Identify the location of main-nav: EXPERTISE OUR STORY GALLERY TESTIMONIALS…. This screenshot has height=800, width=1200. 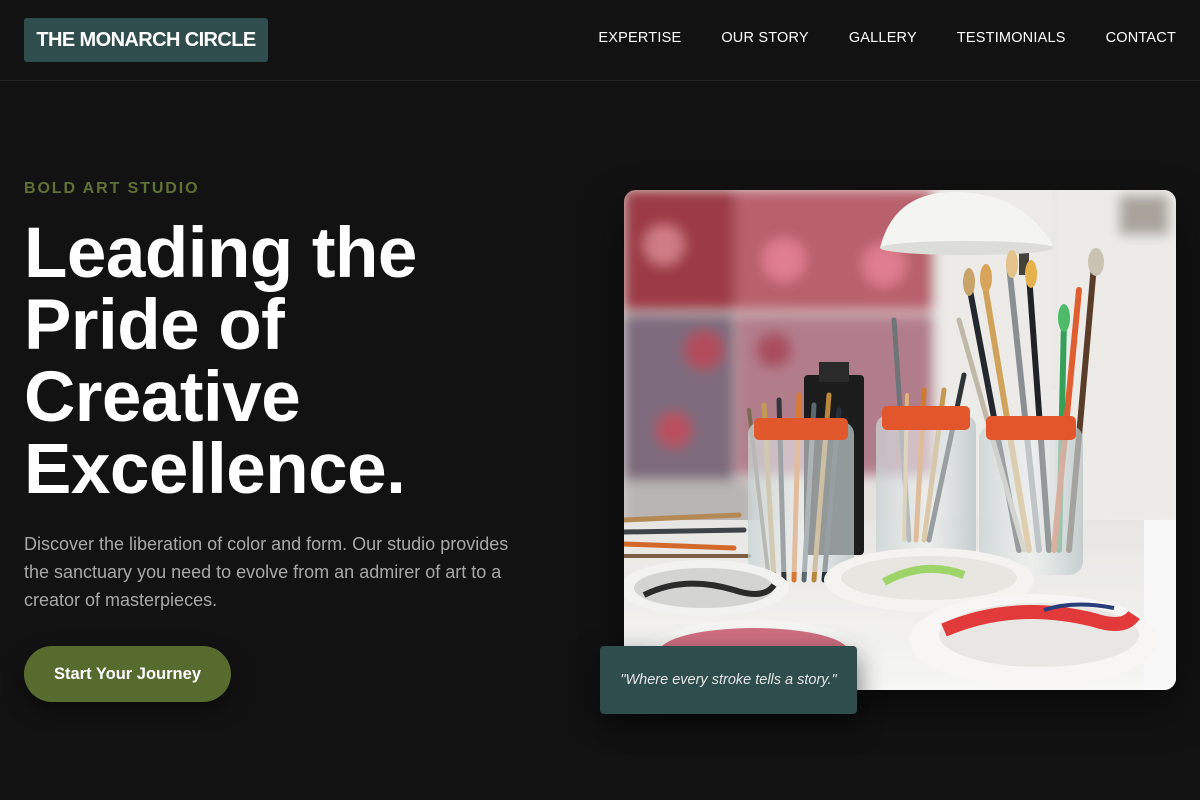
(887, 38).